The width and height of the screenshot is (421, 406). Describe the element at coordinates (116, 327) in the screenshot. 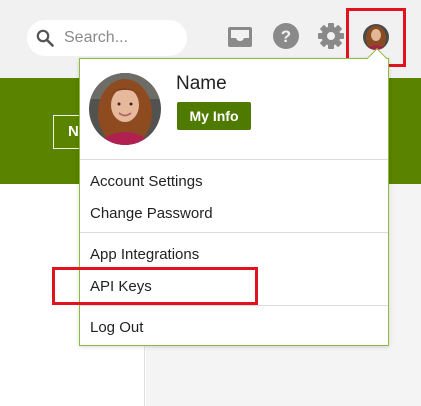

I see `menu-item-log-out: Log Out` at that location.